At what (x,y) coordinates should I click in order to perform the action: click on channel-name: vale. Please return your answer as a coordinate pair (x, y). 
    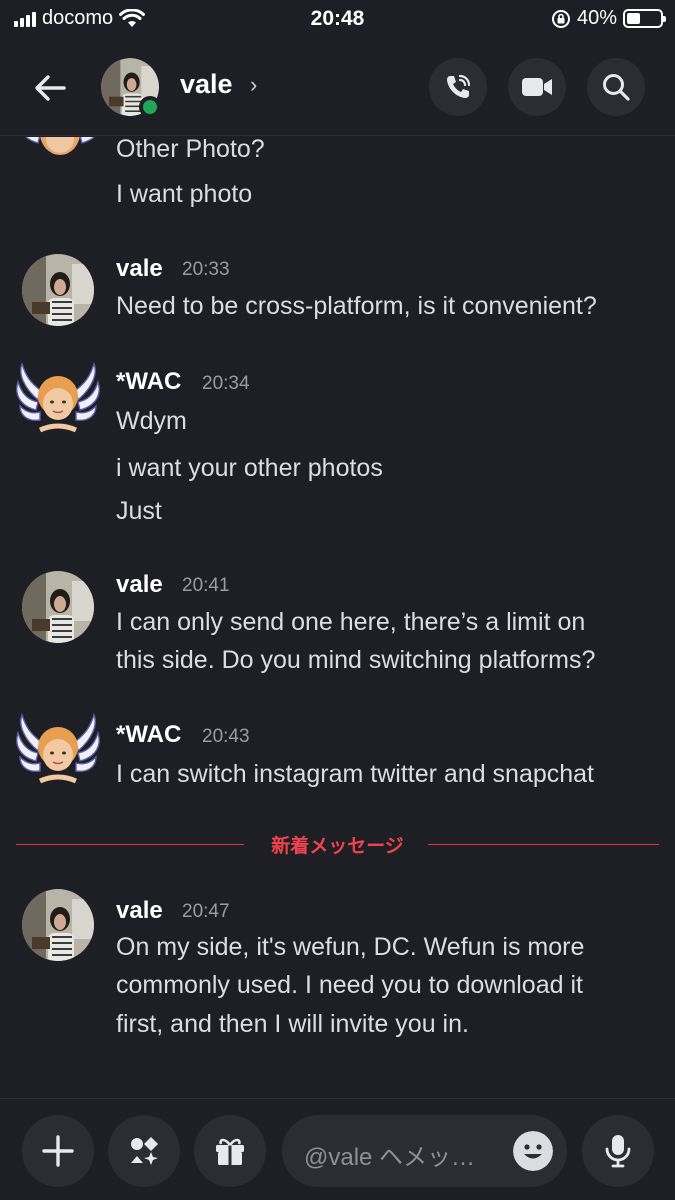
    Looking at the image, I should click on (206, 84).